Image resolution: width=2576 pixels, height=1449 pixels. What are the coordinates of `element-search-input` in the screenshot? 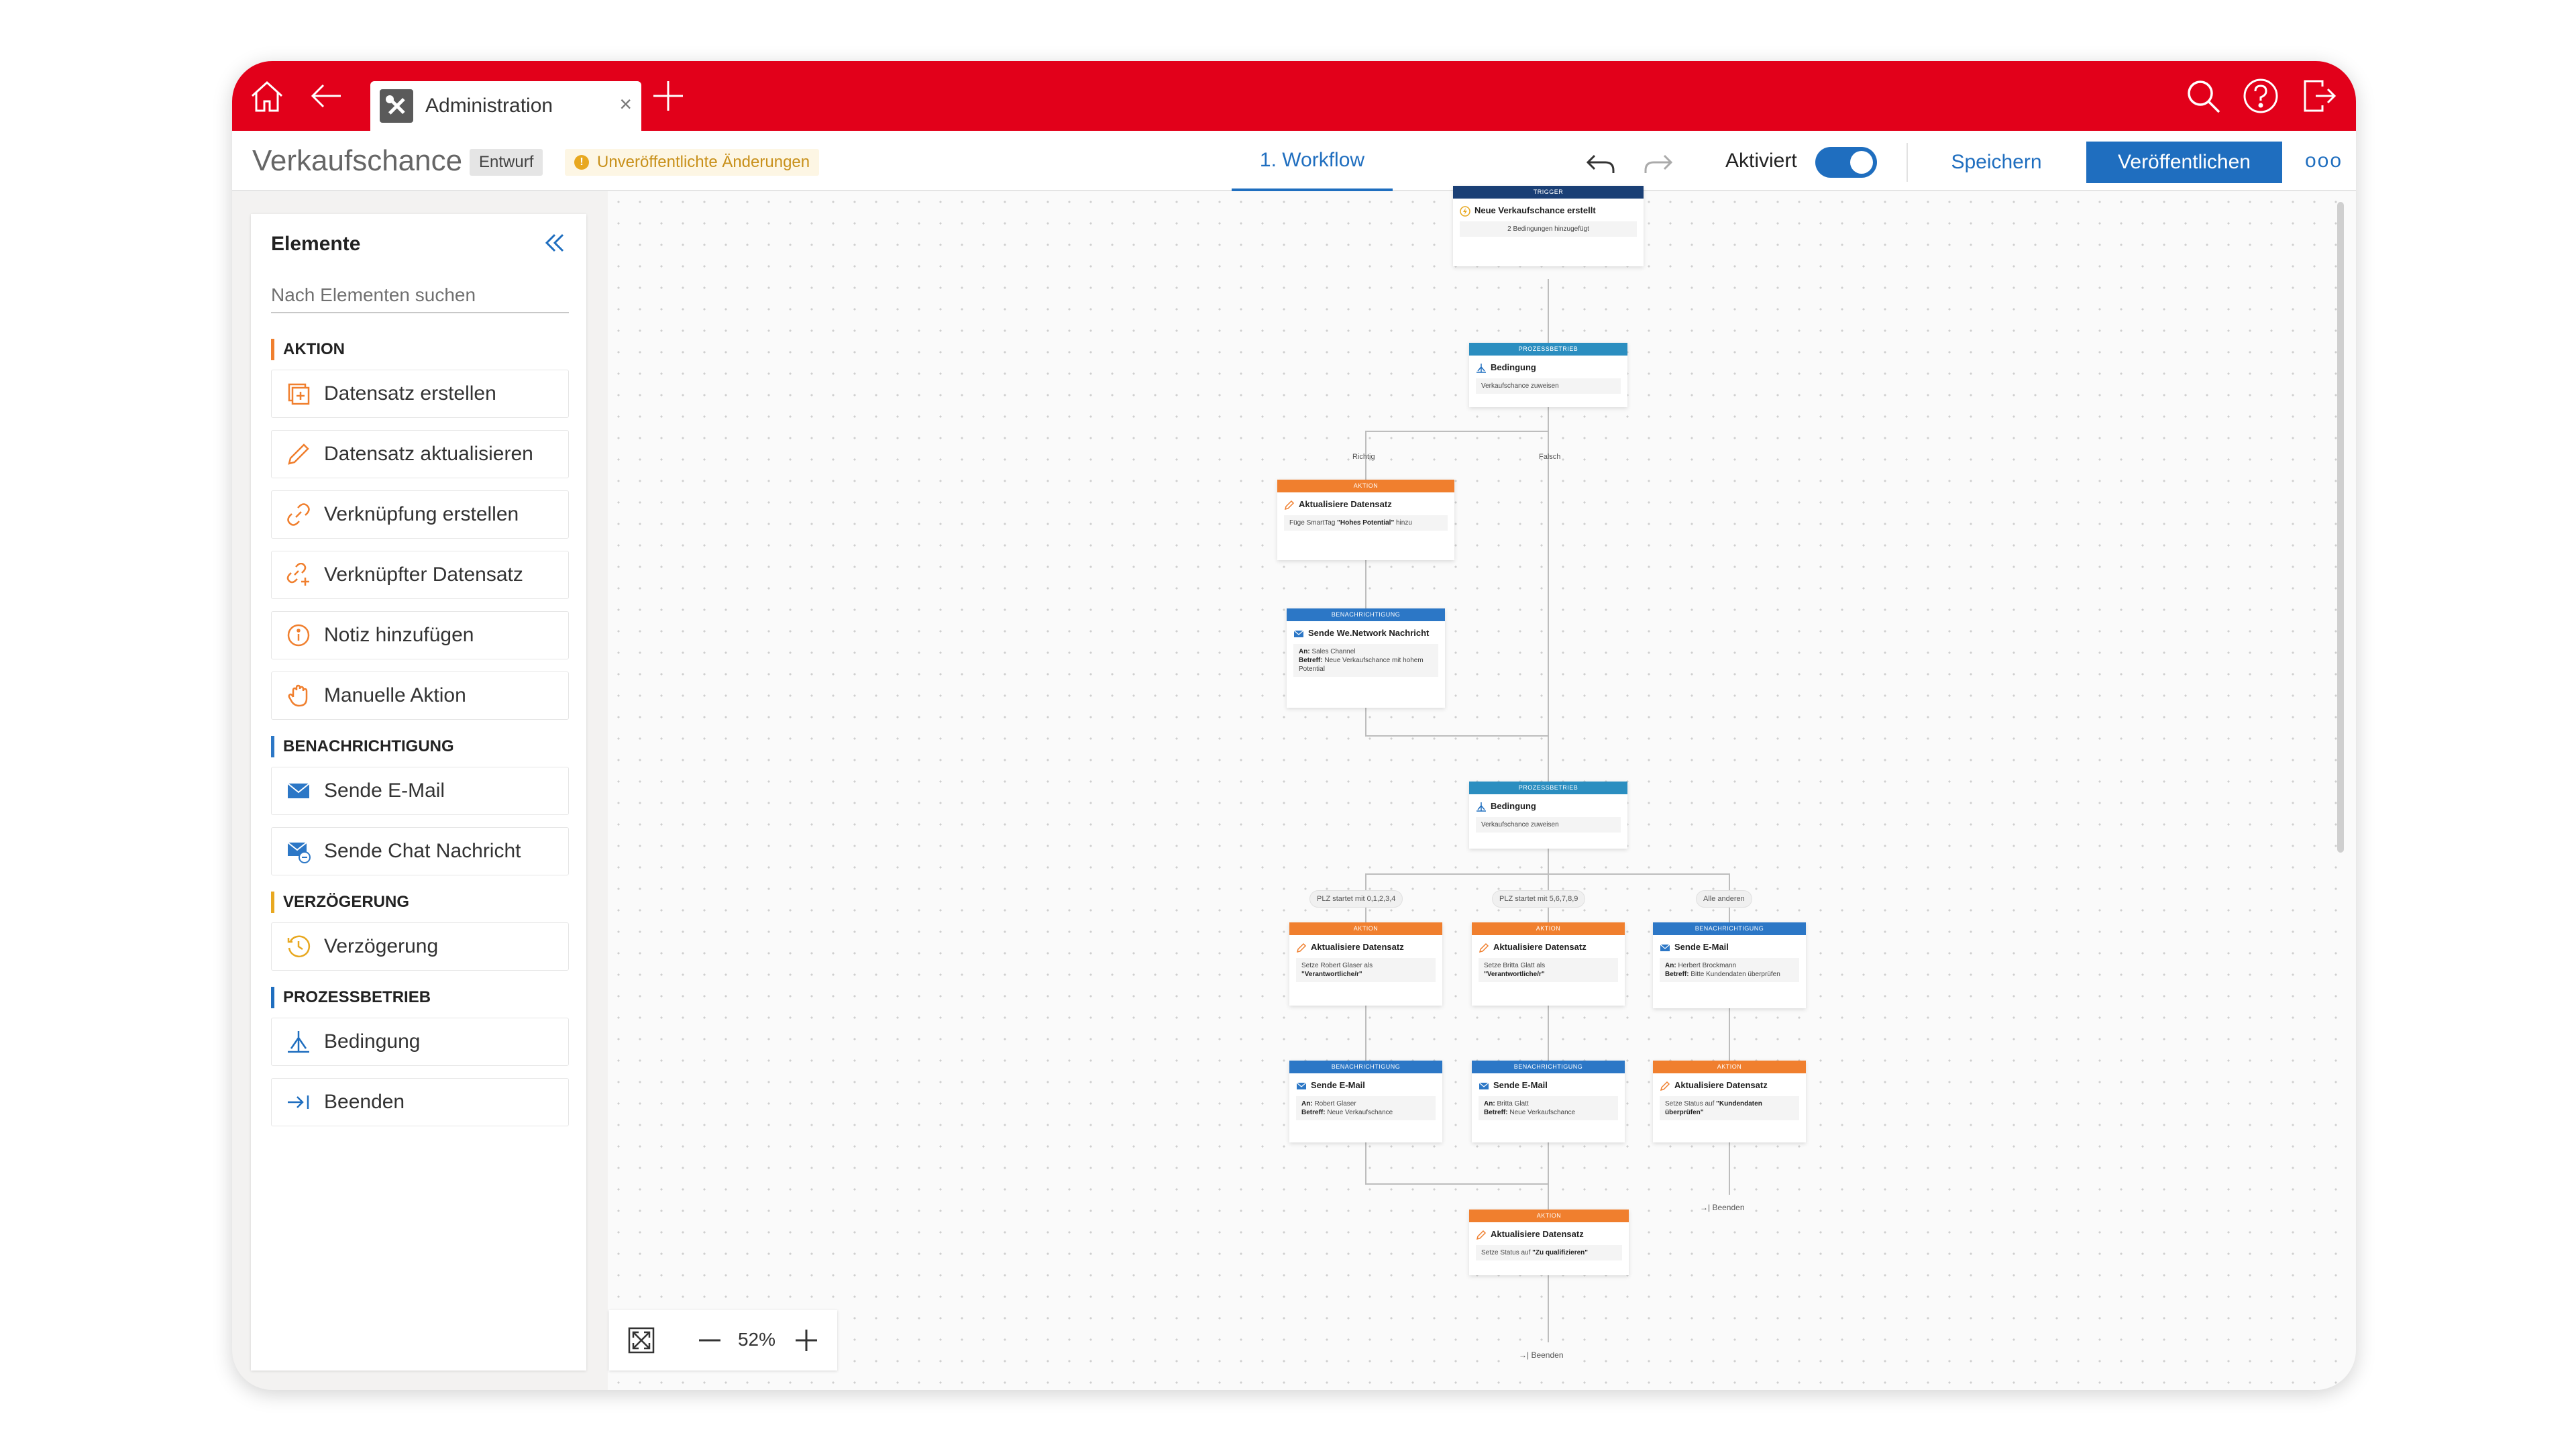 It's located at (420, 295).